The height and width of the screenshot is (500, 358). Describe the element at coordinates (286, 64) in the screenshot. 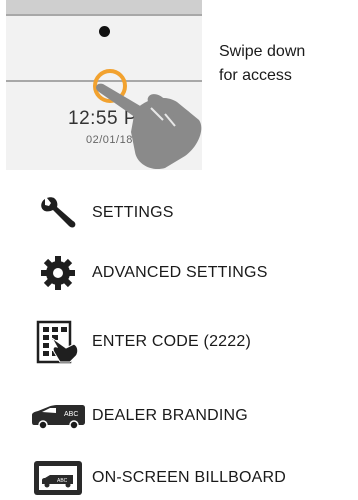

I see `swipe-hint-text: Swipe down for access` at that location.